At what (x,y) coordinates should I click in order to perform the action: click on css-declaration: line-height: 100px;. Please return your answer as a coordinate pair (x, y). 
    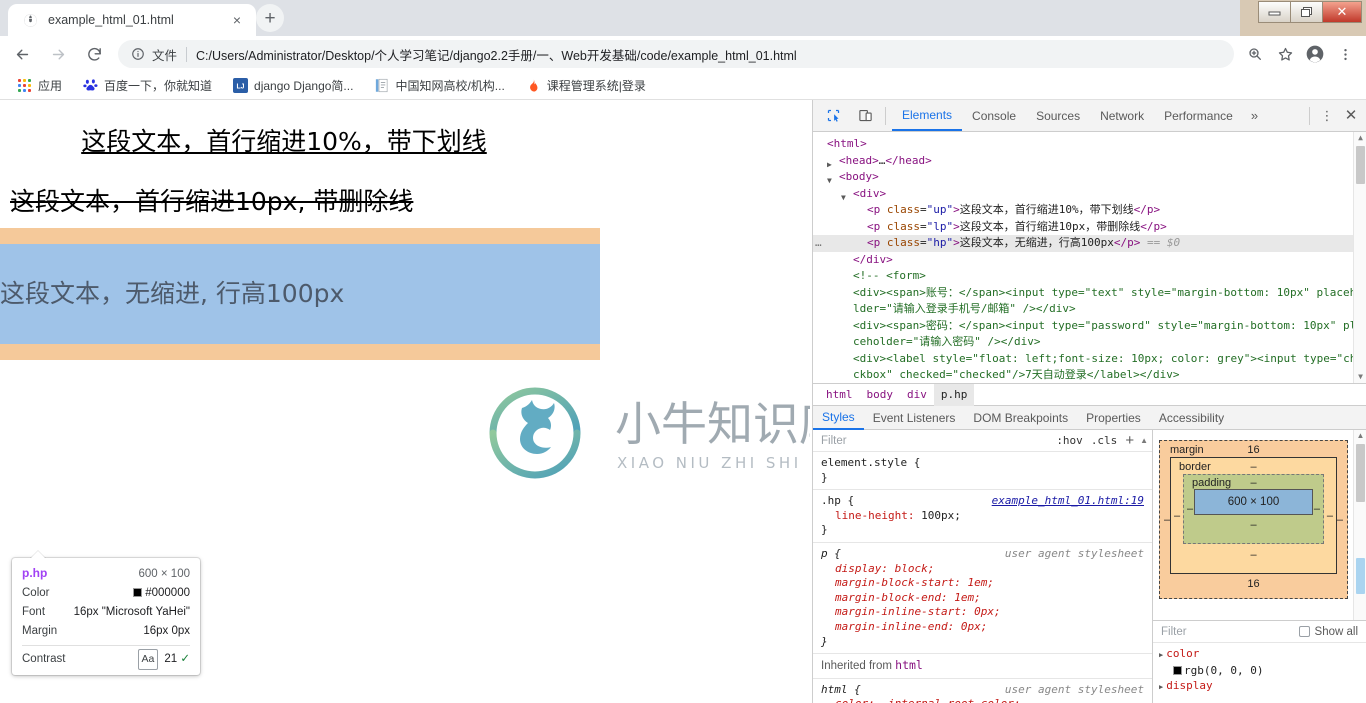
    Looking at the image, I should click on (982, 516).